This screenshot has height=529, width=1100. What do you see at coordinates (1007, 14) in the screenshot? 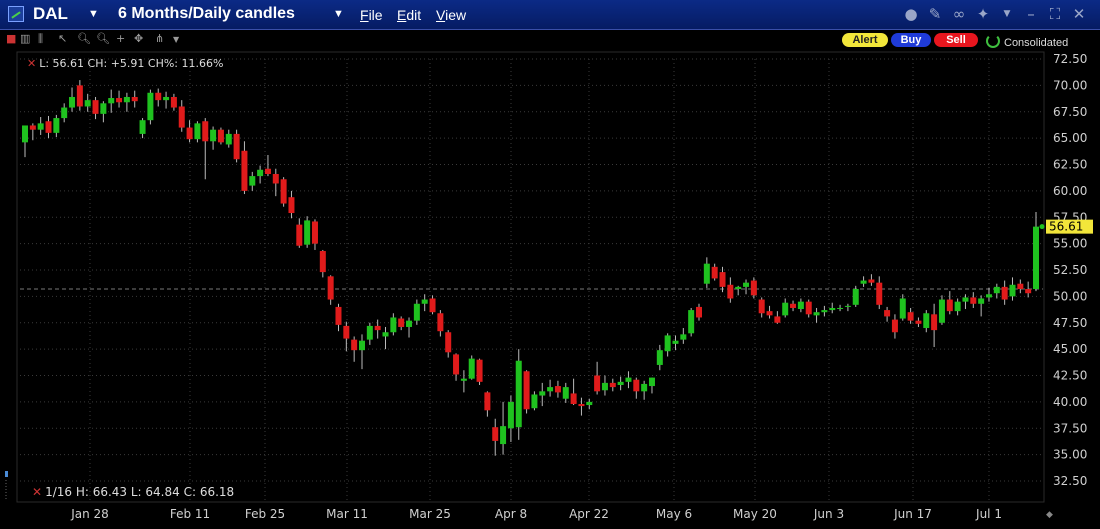
I see `more-dropdown-icon: ▼` at bounding box center [1007, 14].